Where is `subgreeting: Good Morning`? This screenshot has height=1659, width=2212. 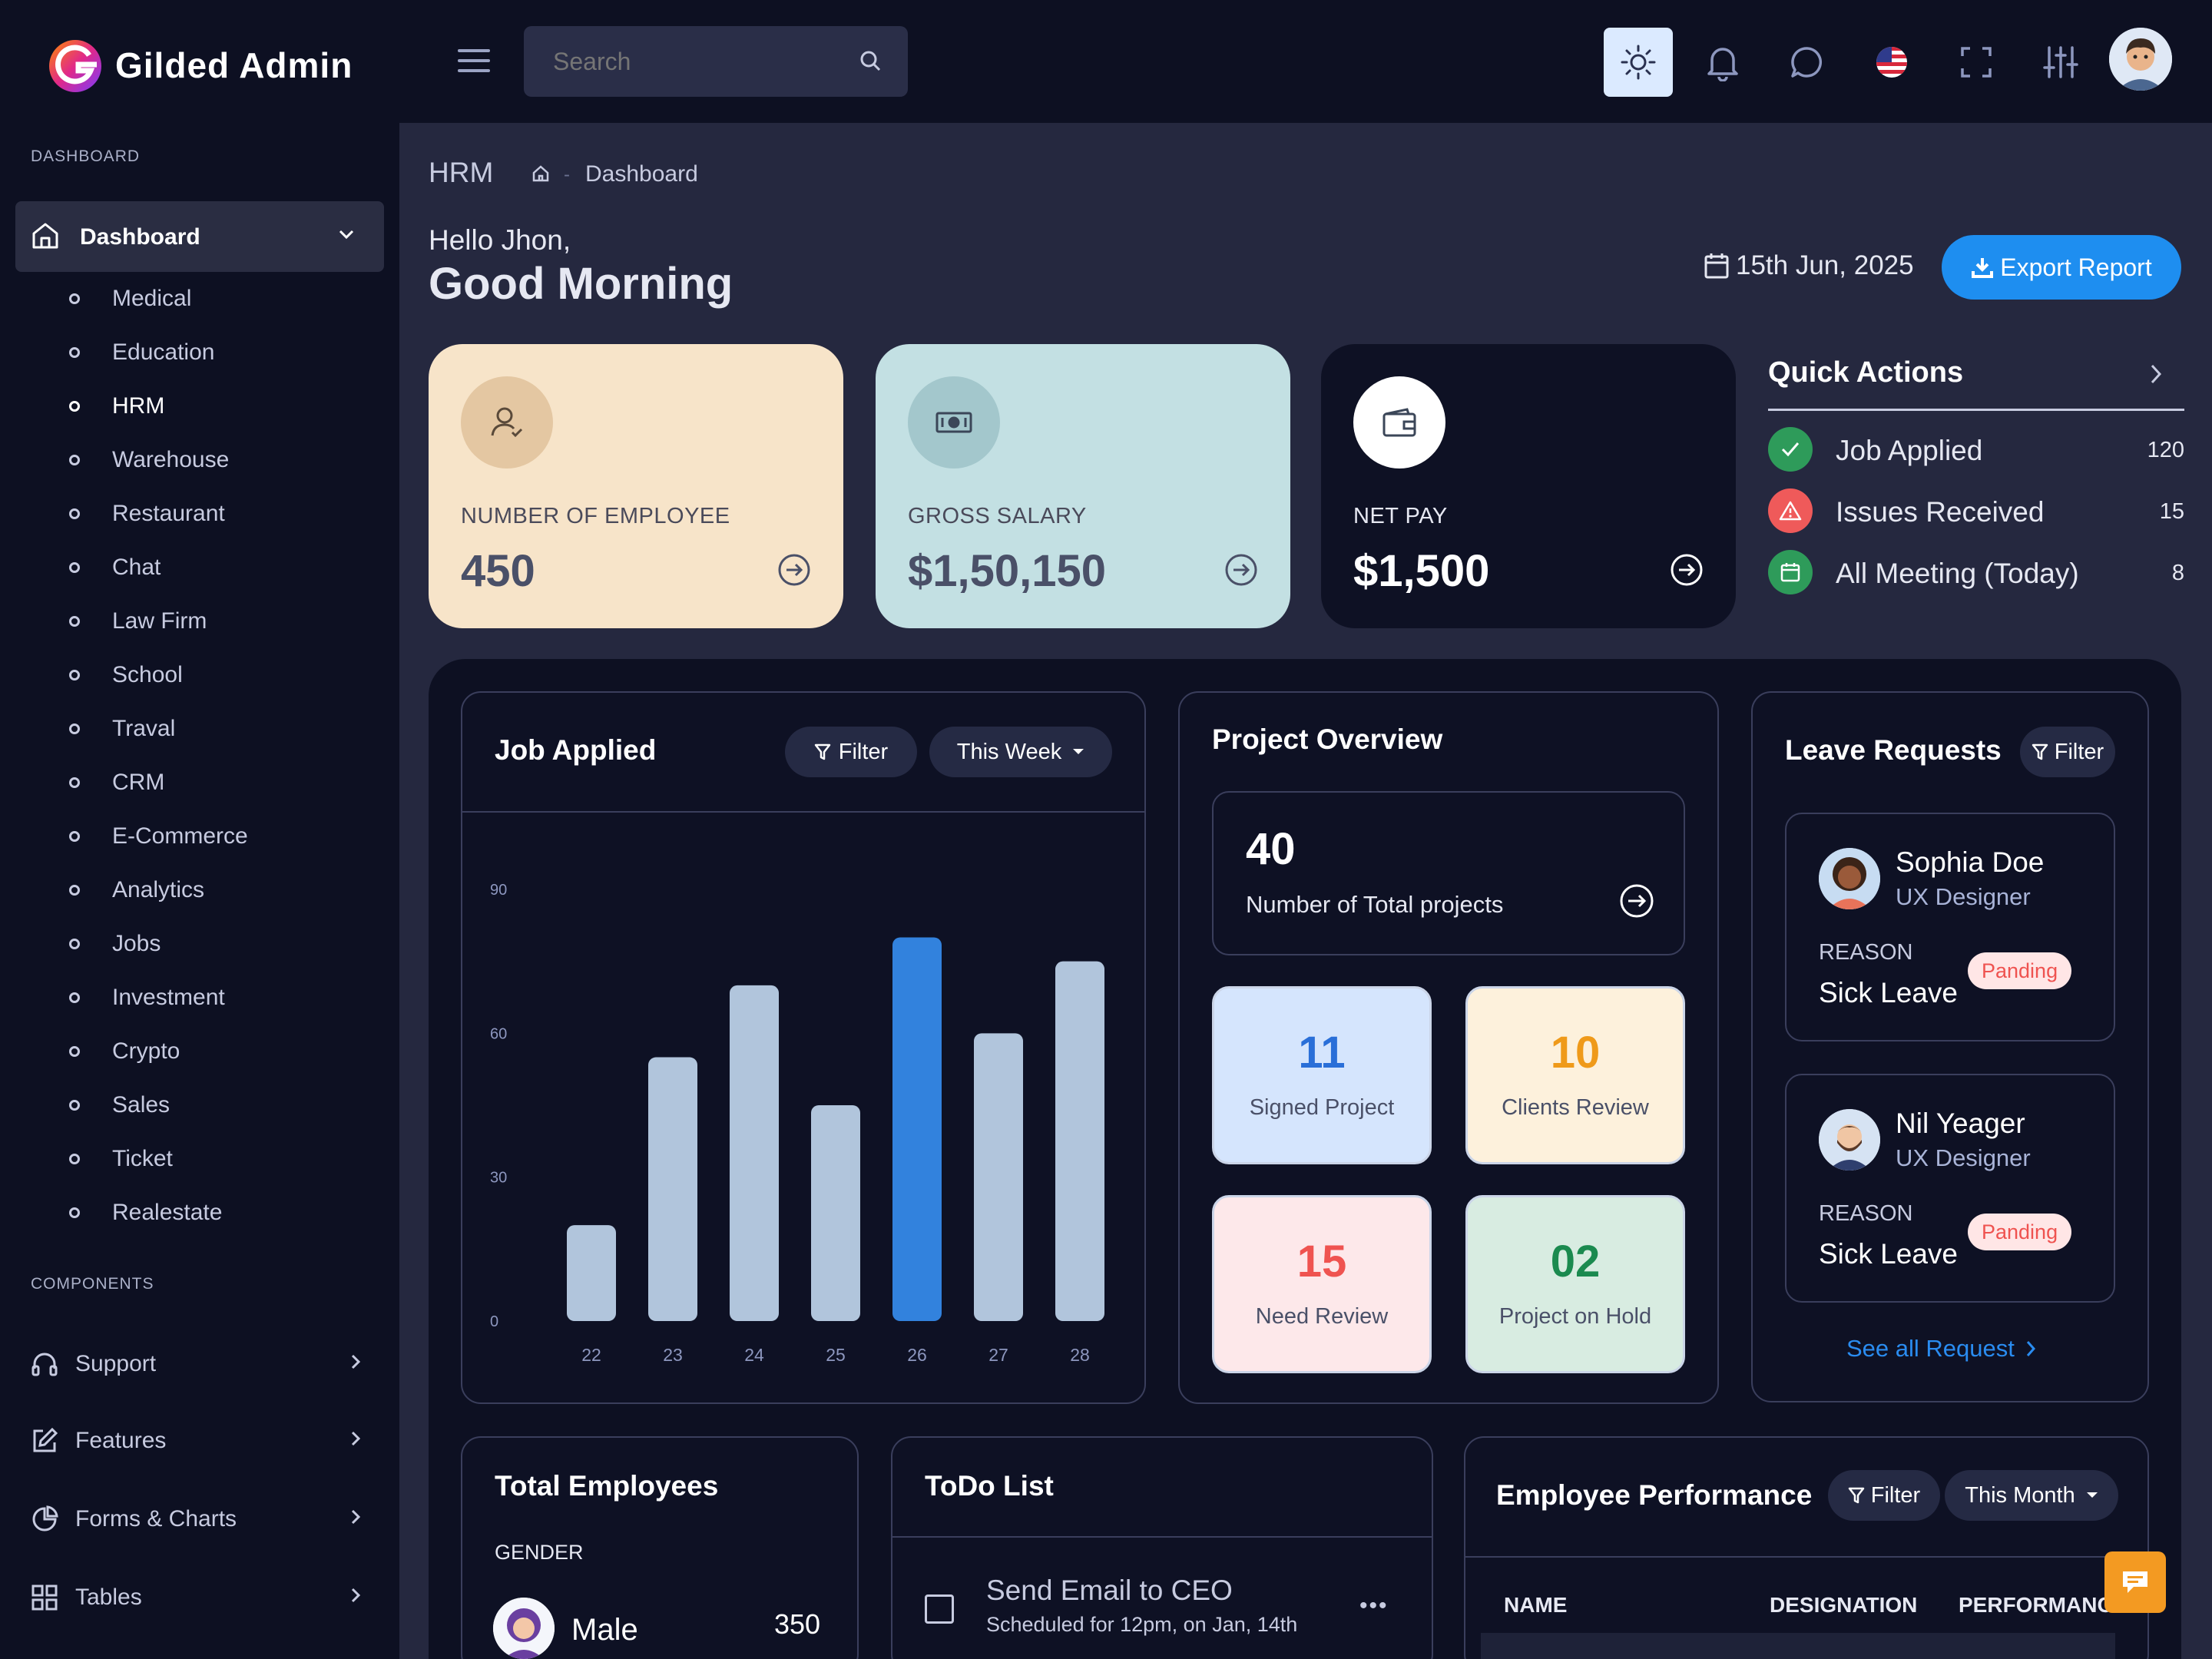
subgreeting: Good Morning is located at coordinates (581, 284).